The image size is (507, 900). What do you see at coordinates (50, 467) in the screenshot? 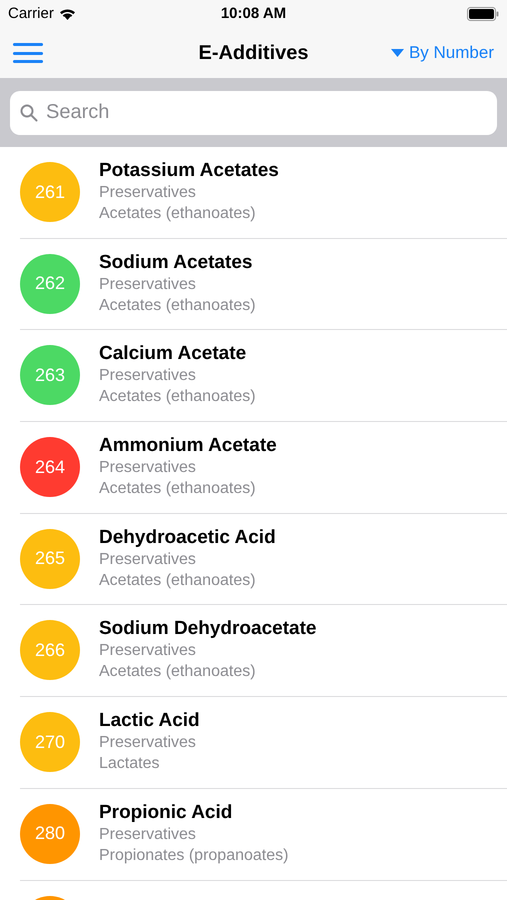
I see `number-badge: 264` at bounding box center [50, 467].